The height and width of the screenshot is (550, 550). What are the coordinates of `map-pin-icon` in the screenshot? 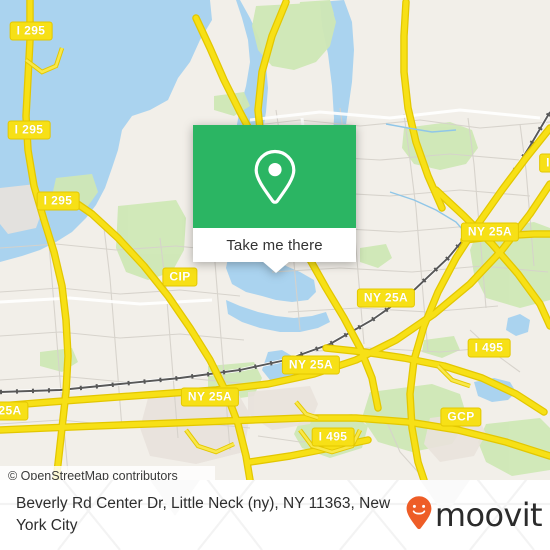 It's located at (275, 177).